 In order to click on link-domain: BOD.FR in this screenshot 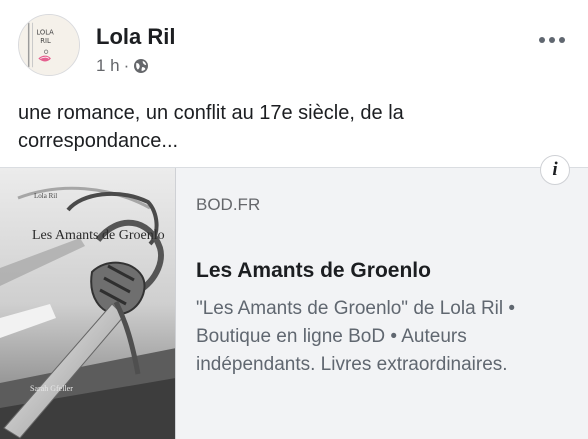, I will do `click(228, 204)`.